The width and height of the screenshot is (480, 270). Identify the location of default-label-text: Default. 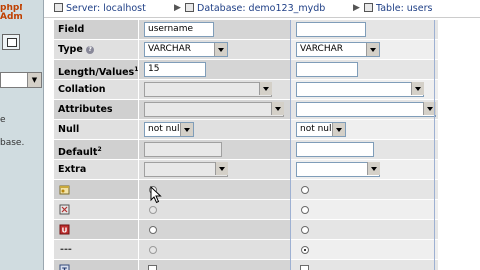
(78, 153).